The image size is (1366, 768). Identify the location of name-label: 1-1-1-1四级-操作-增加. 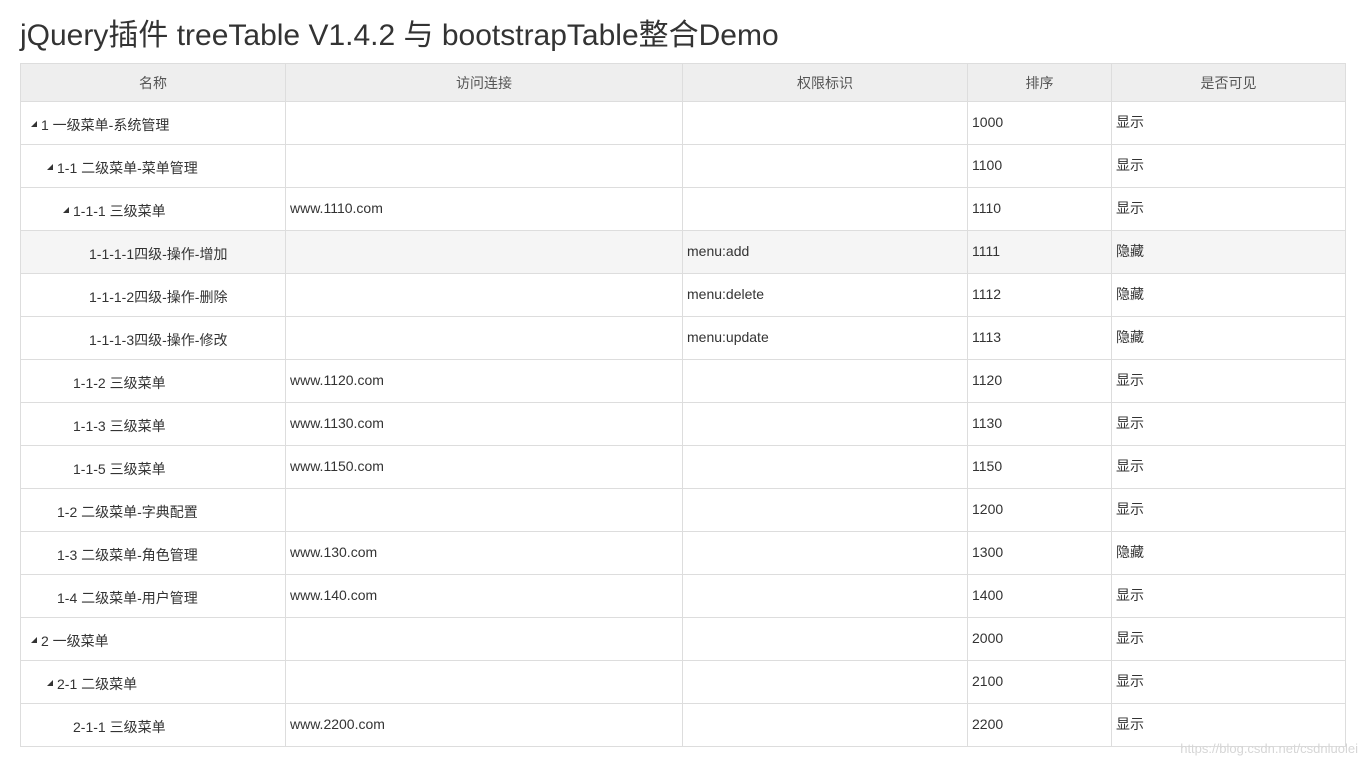
(158, 254).